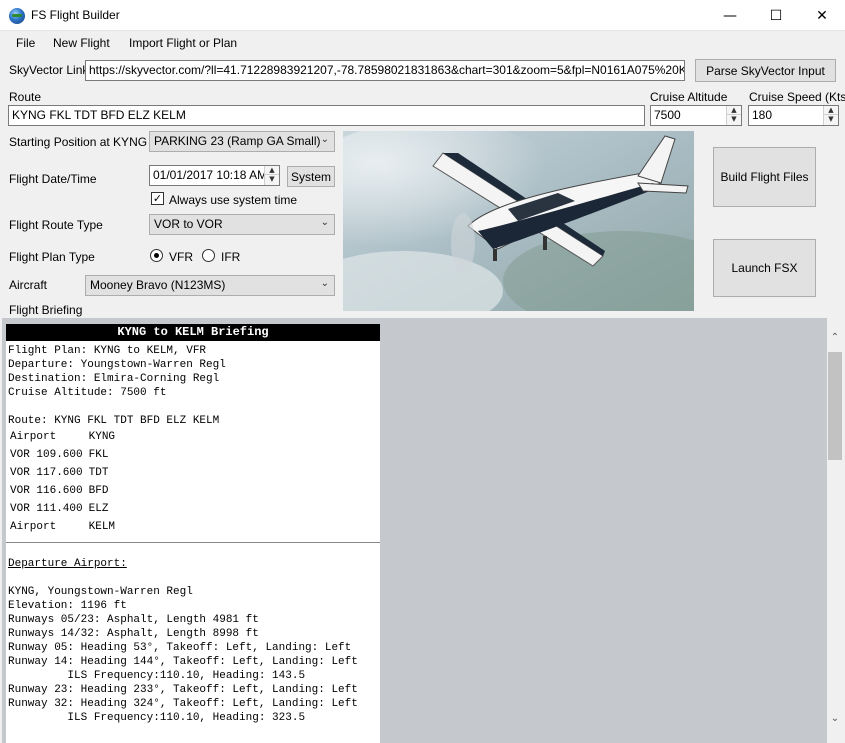 The image size is (845, 743). I want to click on menu-new-flight: New Flight, so click(81, 43).